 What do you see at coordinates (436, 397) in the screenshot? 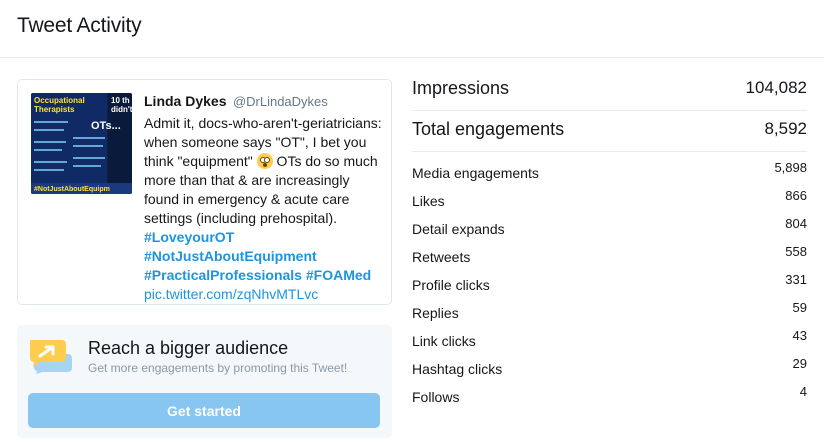
I see `stat-label: Follows` at bounding box center [436, 397].